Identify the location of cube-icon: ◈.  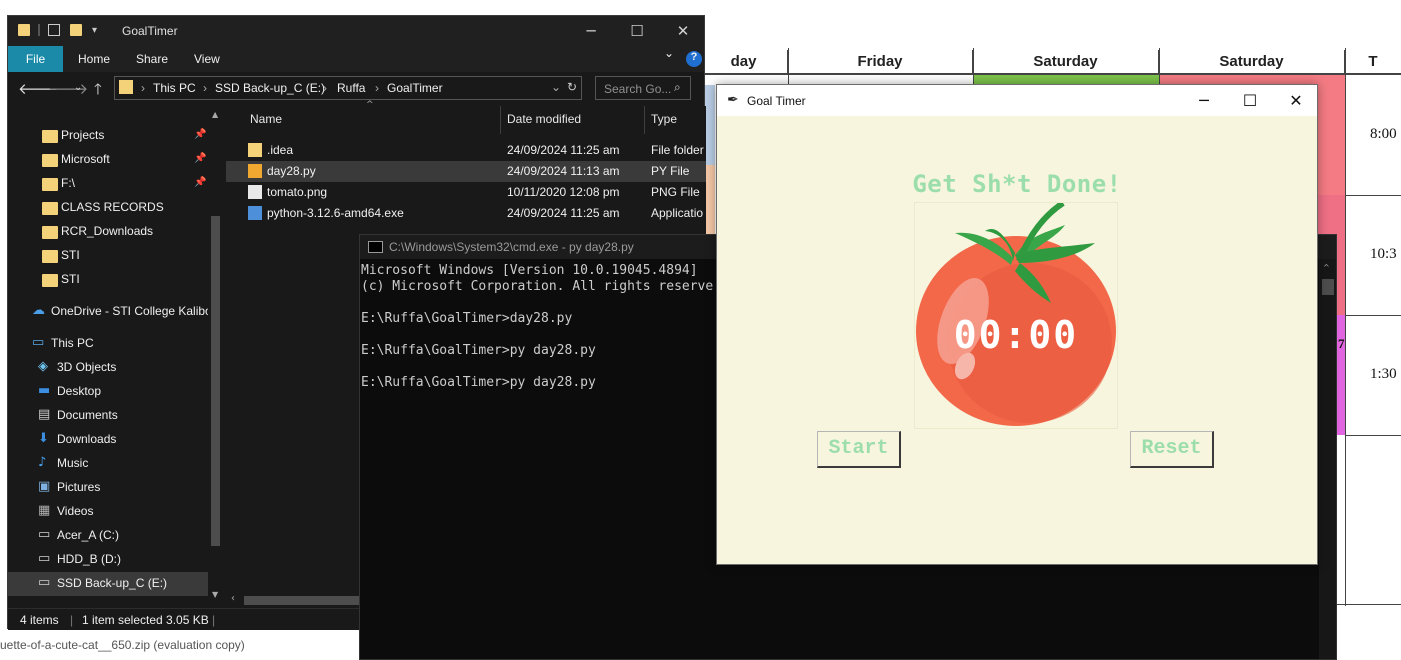
(43, 366).